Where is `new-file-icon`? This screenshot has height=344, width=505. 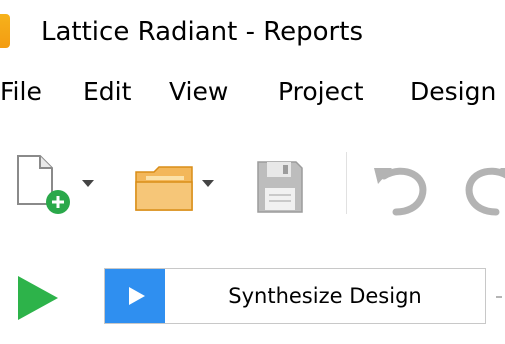 new-file-icon is located at coordinates (43, 184).